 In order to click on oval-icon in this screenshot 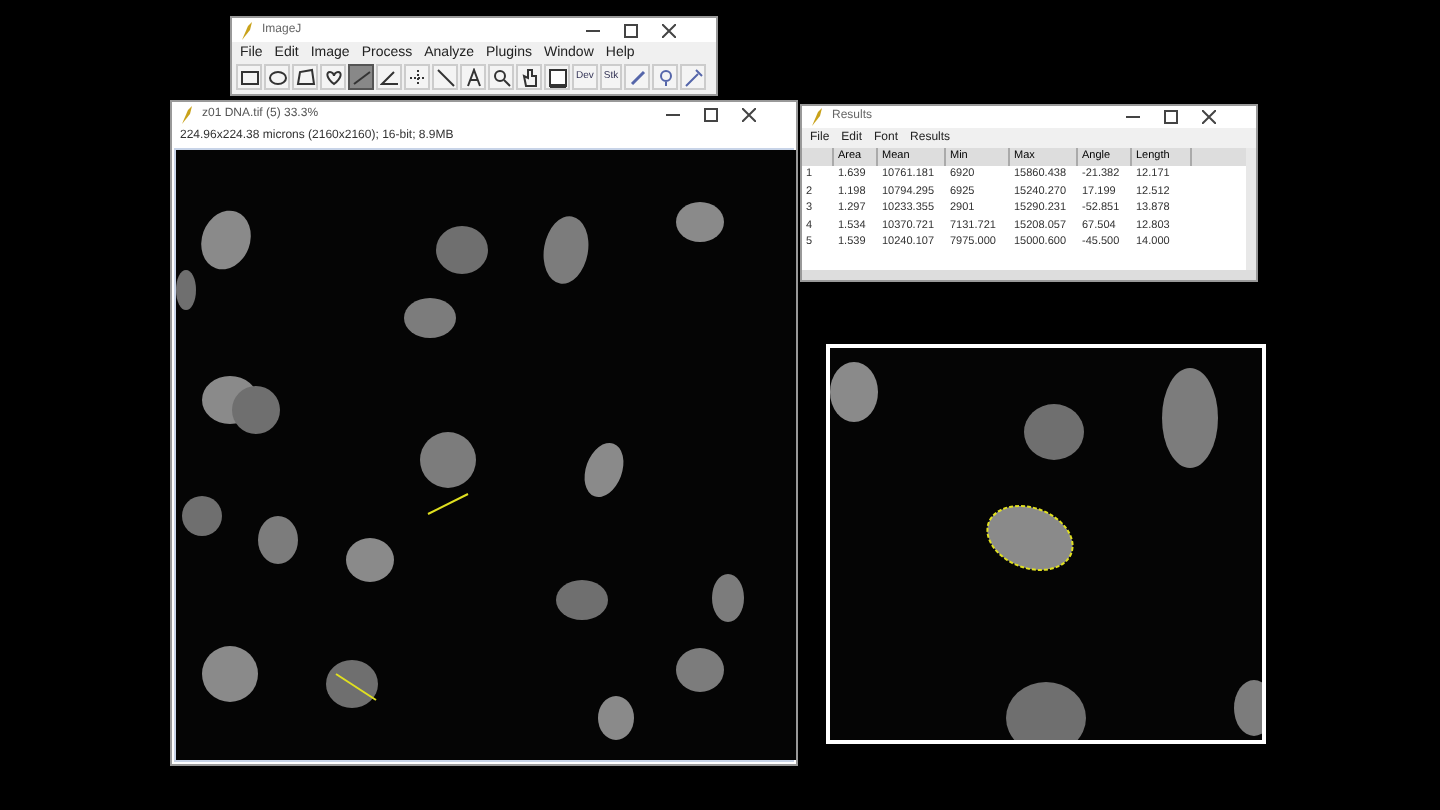, I will do `click(277, 77)`.